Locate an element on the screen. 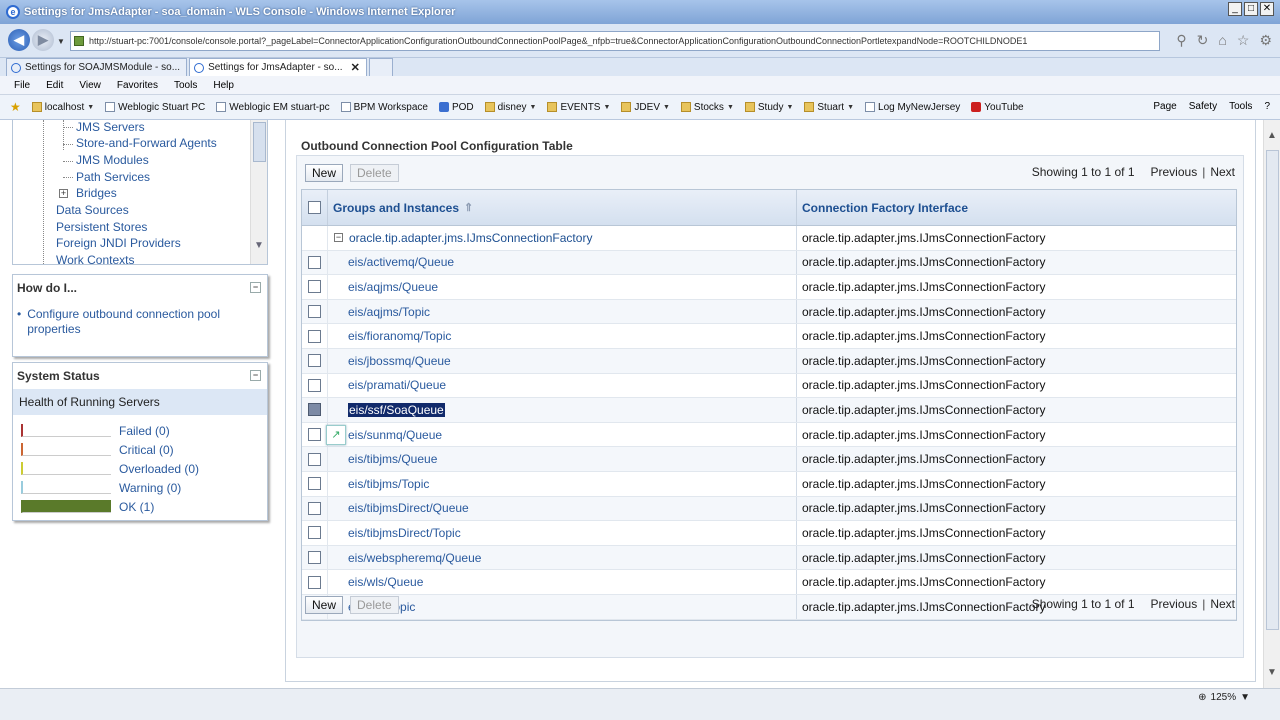 This screenshot has height=720, width=1280. favorites-star-button: ★ is located at coordinates (15, 107).